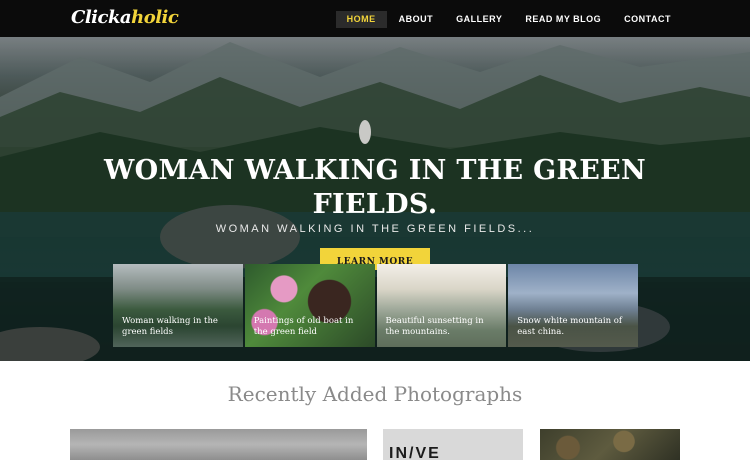  I want to click on nav-about: ABOUT, so click(416, 19).